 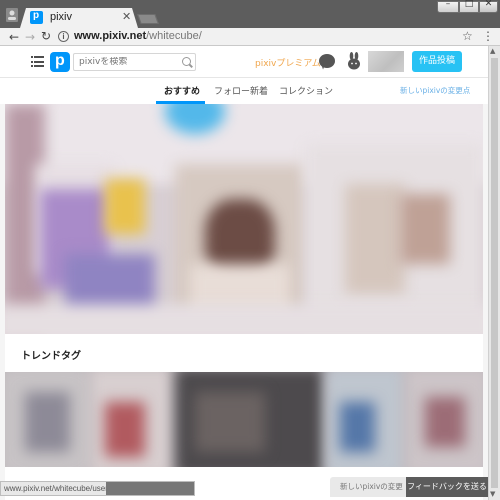 I want to click on search-icon, so click(x=186, y=61).